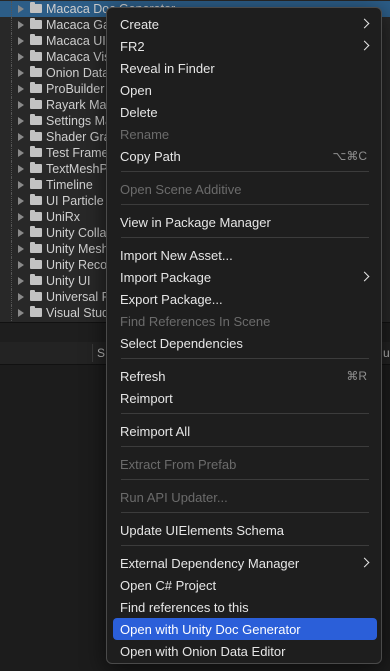 Image resolution: width=390 pixels, height=671 pixels. I want to click on menu-item-label: Create, so click(140, 24).